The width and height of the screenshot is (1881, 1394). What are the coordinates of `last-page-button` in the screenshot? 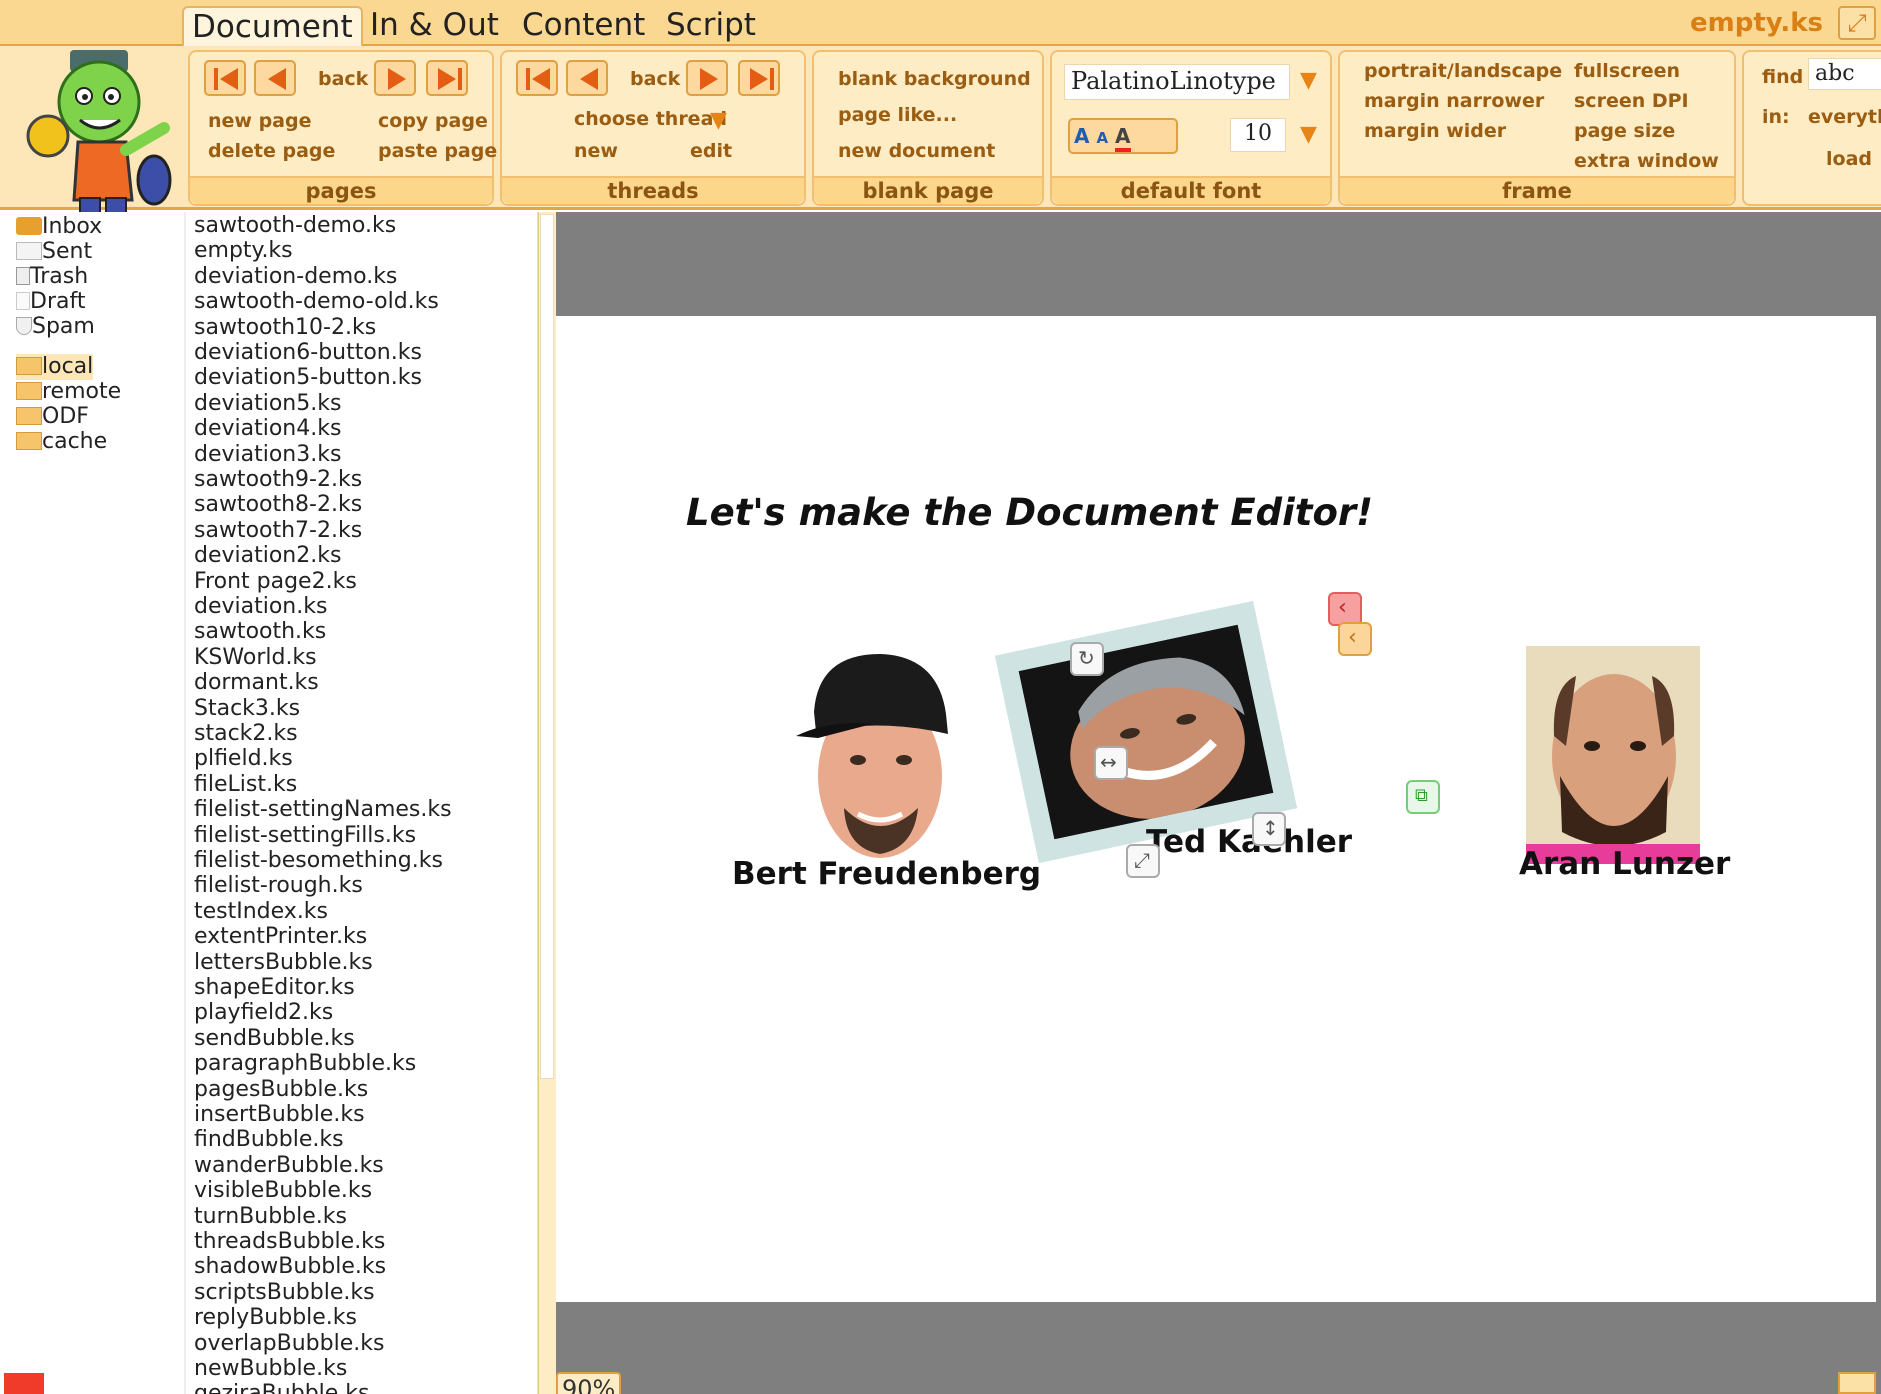 It's located at (447, 78).